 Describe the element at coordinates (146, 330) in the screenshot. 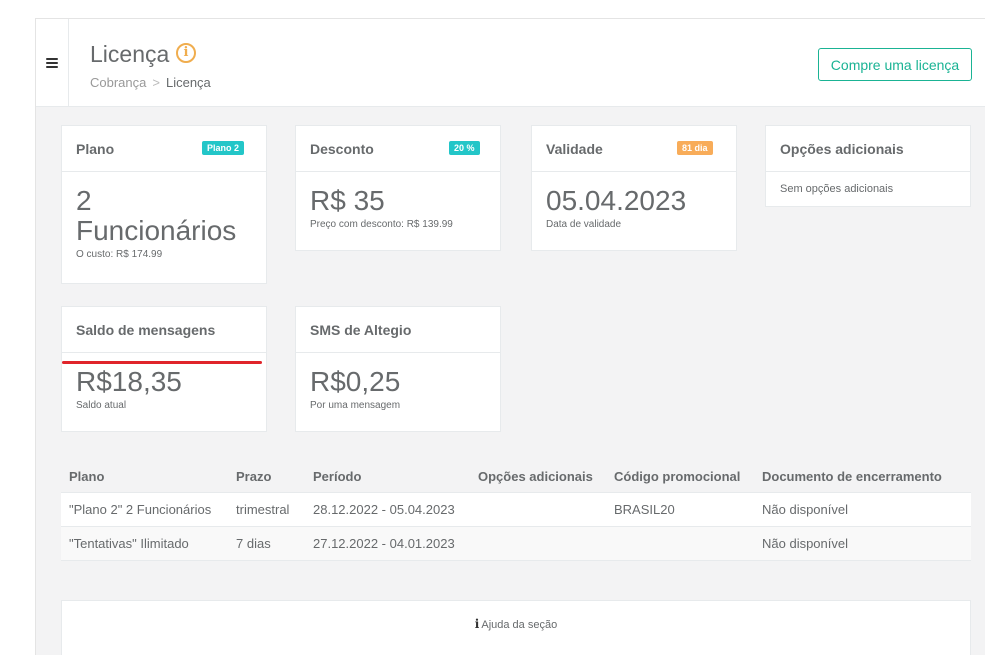

I see `balance-card-title: Saldo de mensagens` at that location.